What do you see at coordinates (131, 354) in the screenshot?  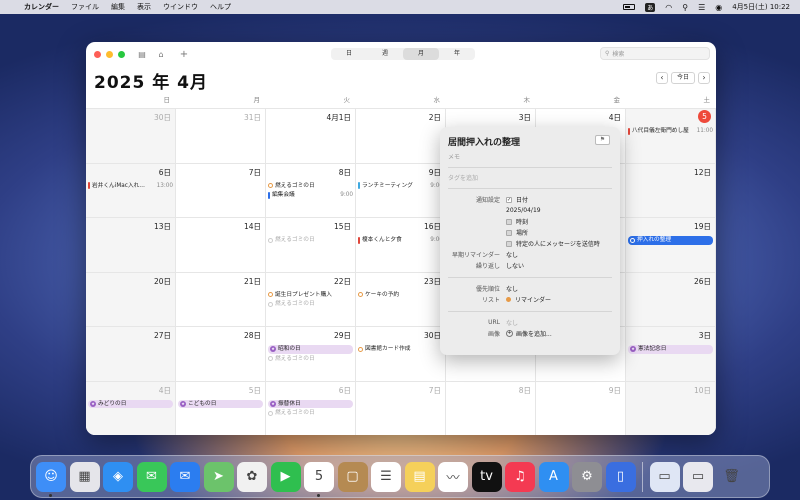 I see `day-cell: 27日` at bounding box center [131, 354].